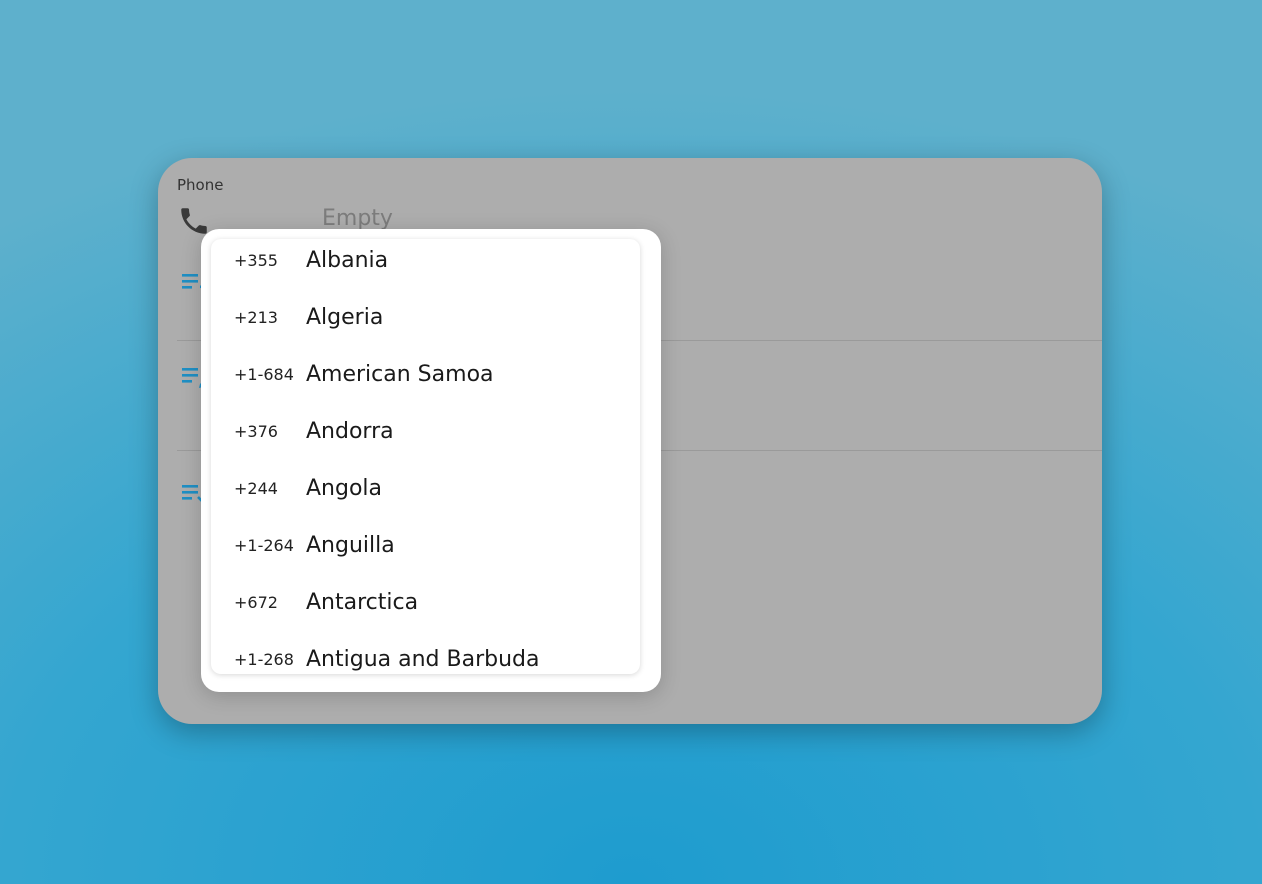 This screenshot has width=1262, height=884. I want to click on country-name: Angola, so click(344, 488).